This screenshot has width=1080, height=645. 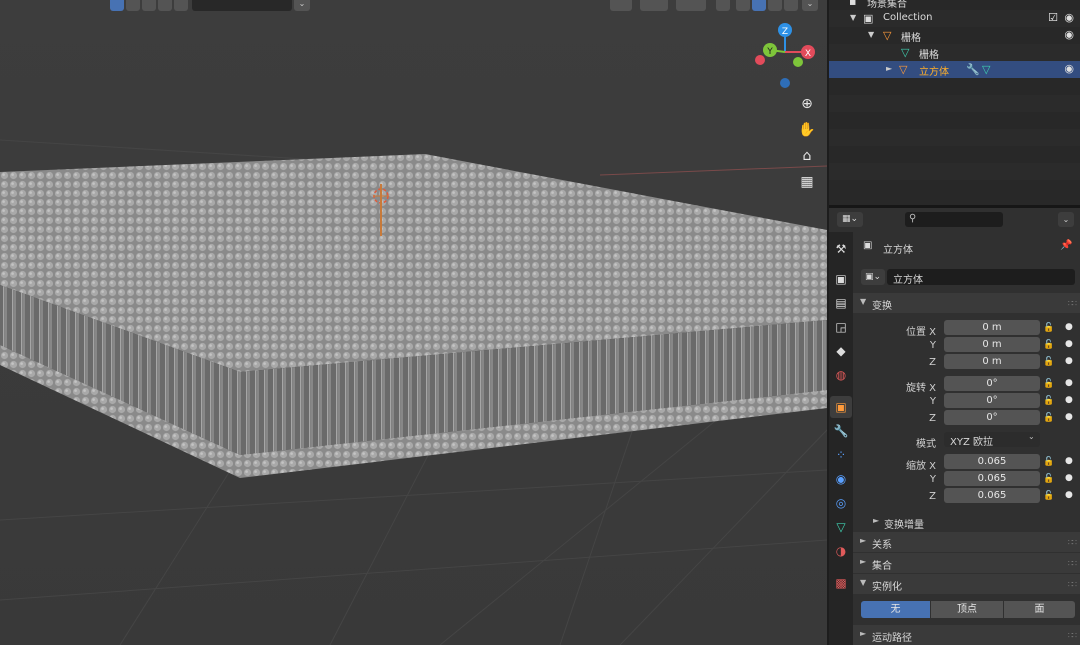 I want to click on rotation-mode-dropdown: XYZ 欧拉 ⌄, so click(x=992, y=440).